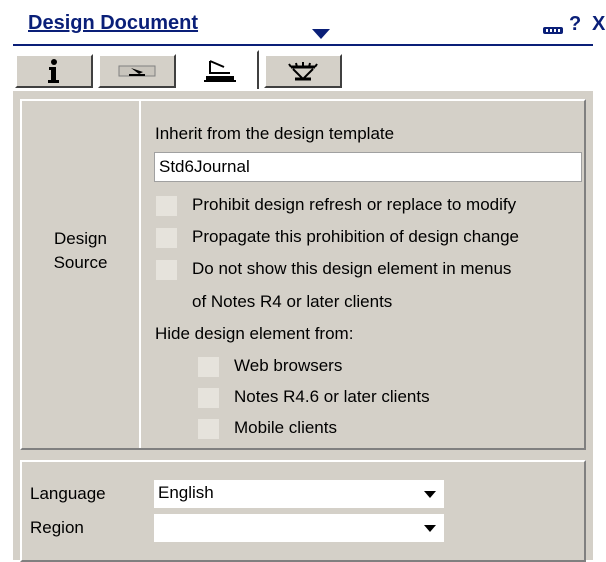  Describe the element at coordinates (140, 274) in the screenshot. I see `section-divider` at that location.